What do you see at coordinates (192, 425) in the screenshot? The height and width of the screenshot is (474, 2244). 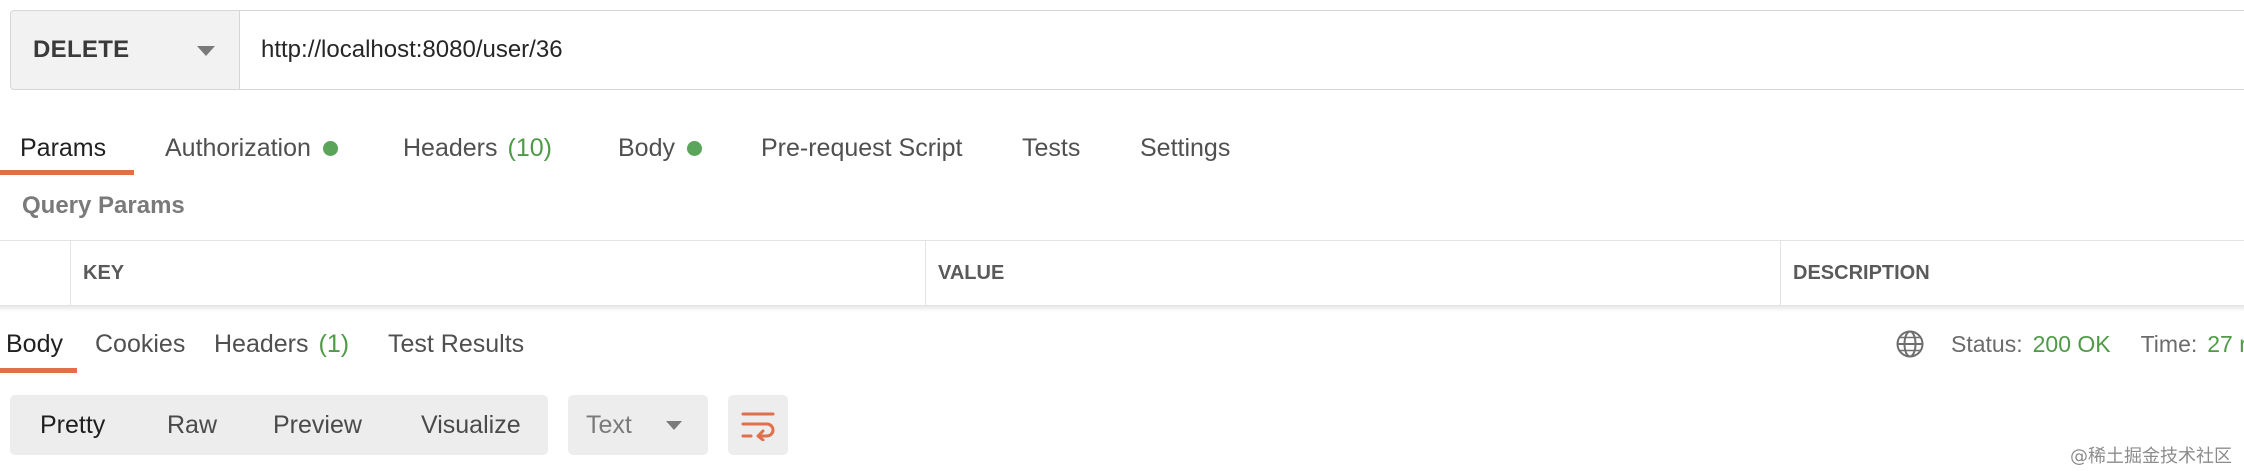 I see `view-mode-raw: Raw` at bounding box center [192, 425].